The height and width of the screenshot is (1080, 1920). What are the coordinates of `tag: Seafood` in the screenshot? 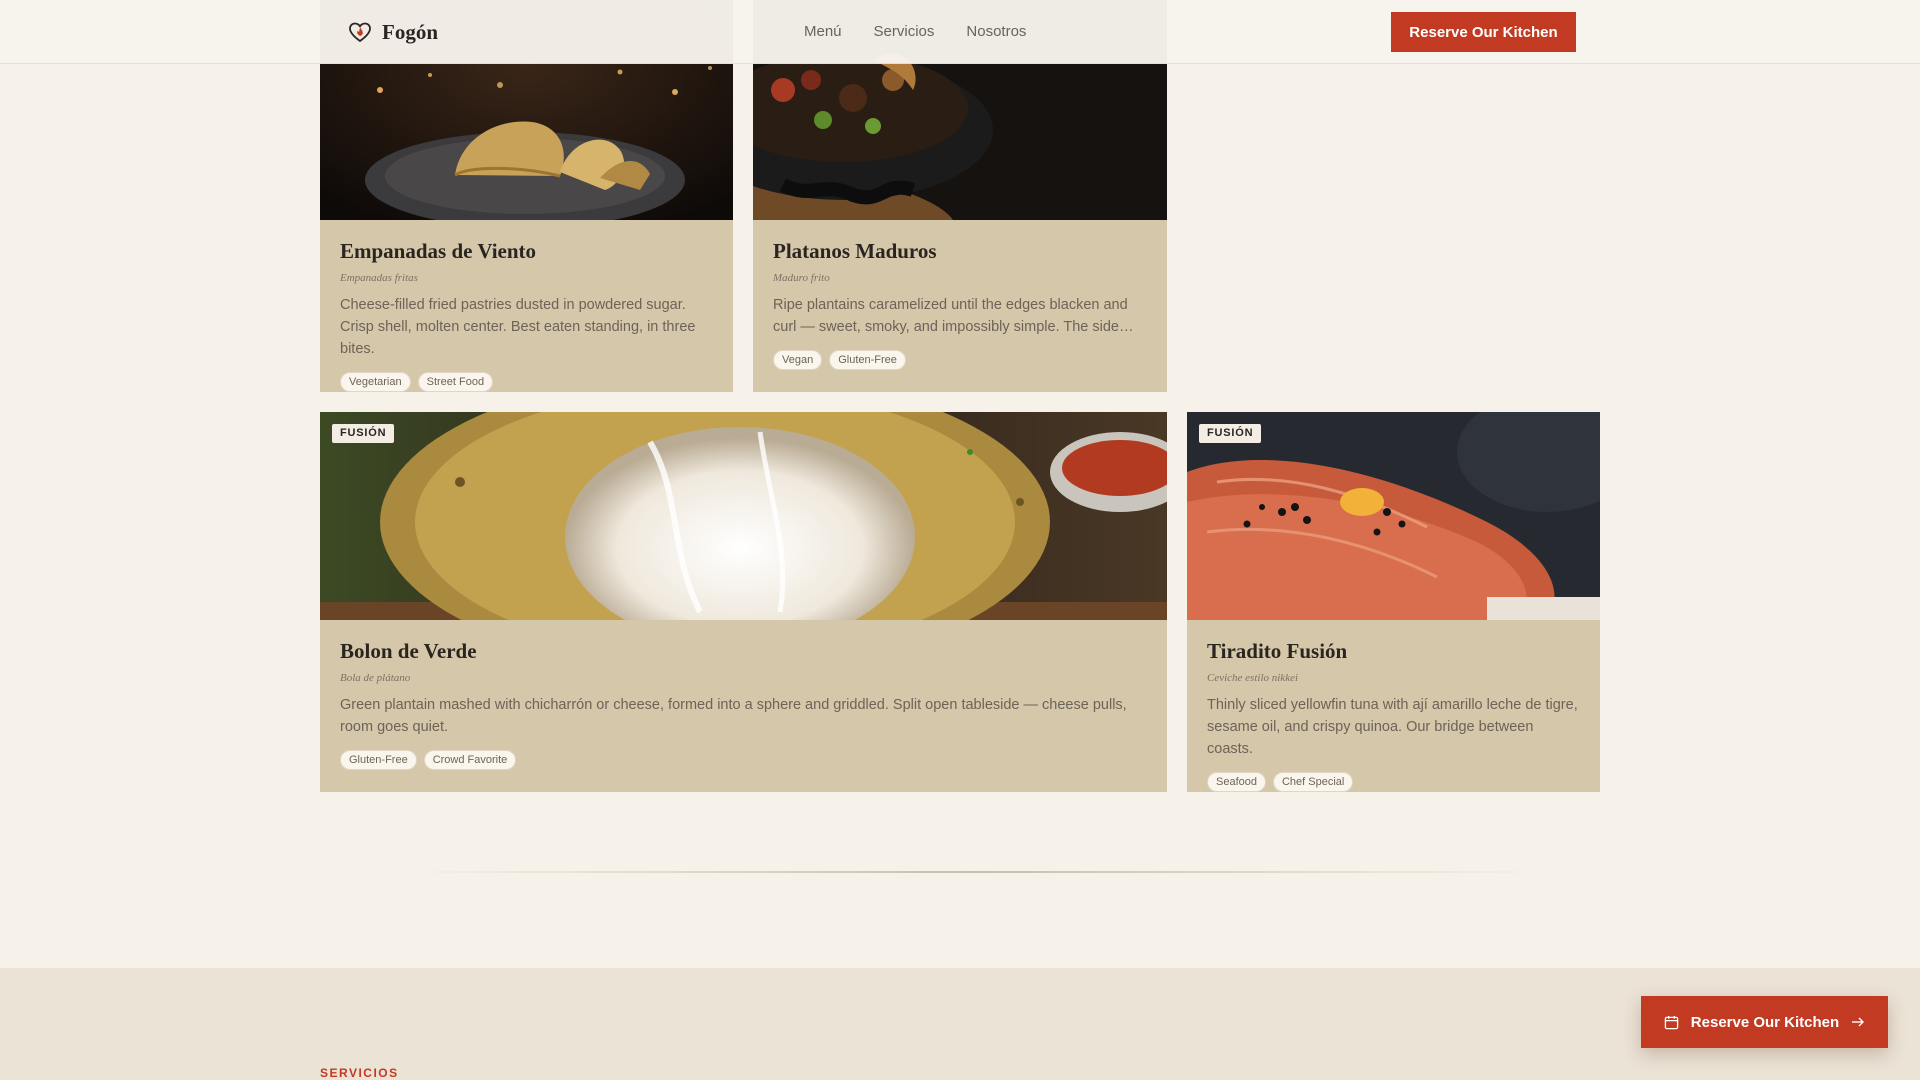 It's located at (1236, 782).